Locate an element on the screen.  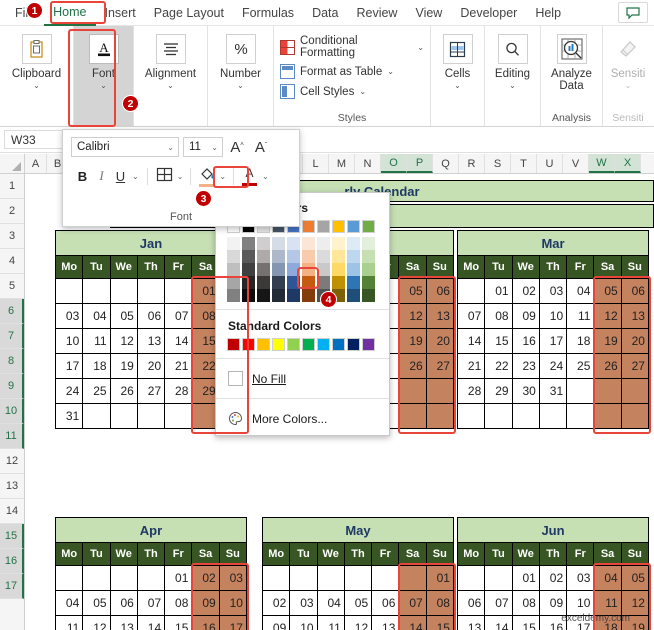
ribbon-group-font: A Font ⌄ is located at coordinates (104, 76).